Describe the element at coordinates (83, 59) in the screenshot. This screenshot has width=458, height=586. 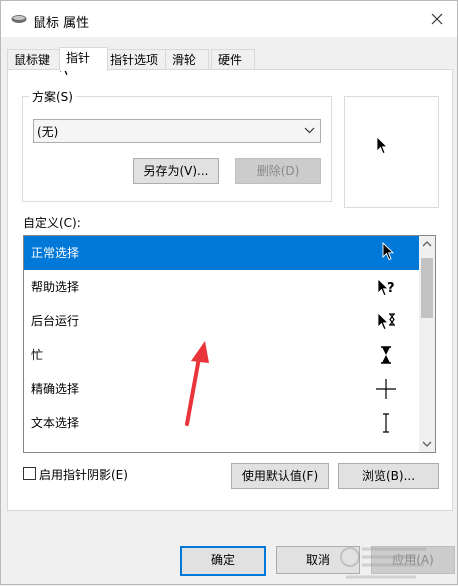
I see `tab-pointers: 指针` at that location.